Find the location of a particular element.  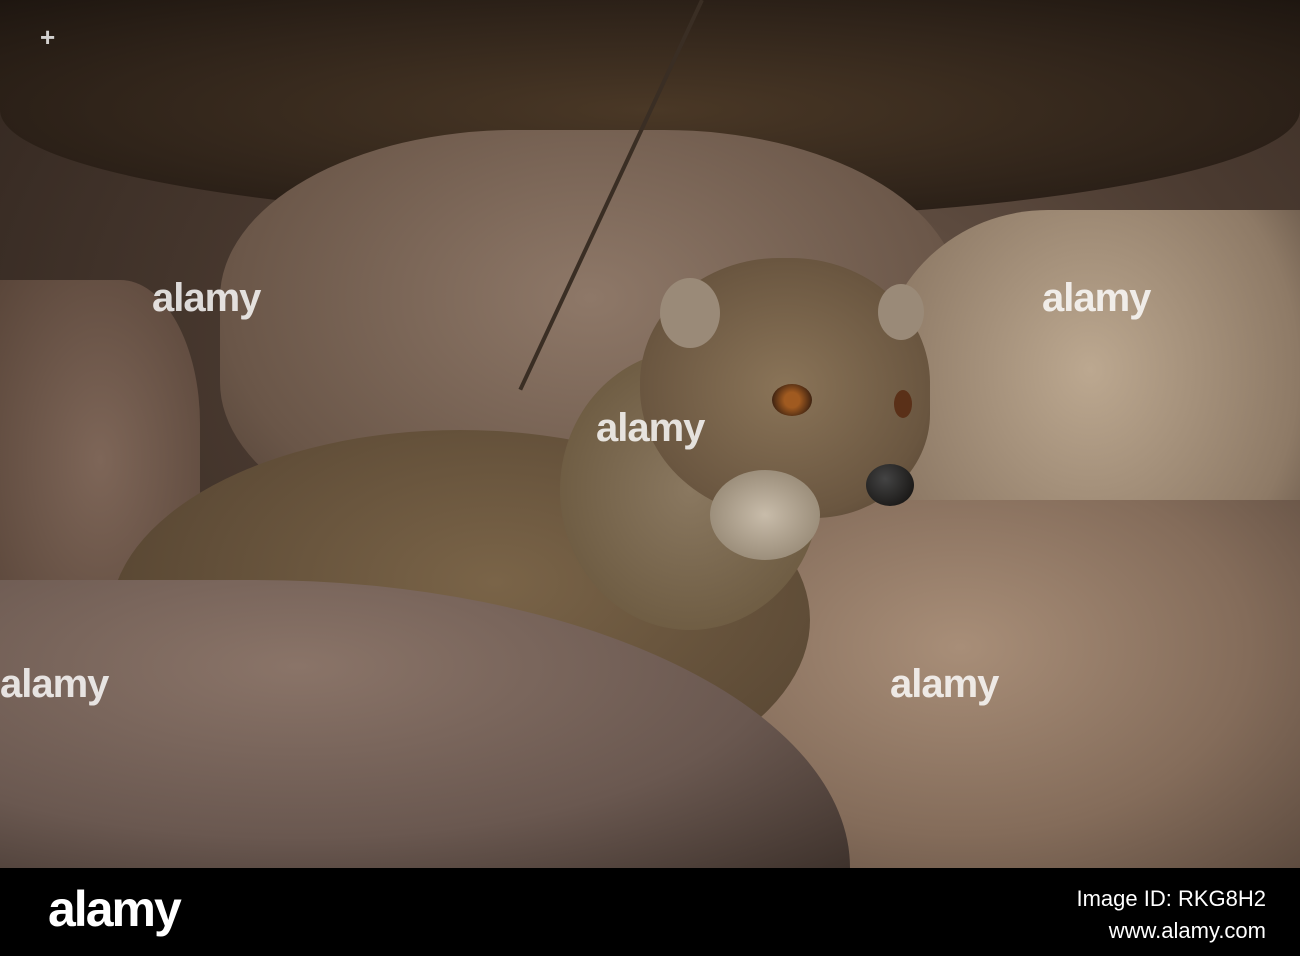

mongoose-ear-right is located at coordinates (901, 312).